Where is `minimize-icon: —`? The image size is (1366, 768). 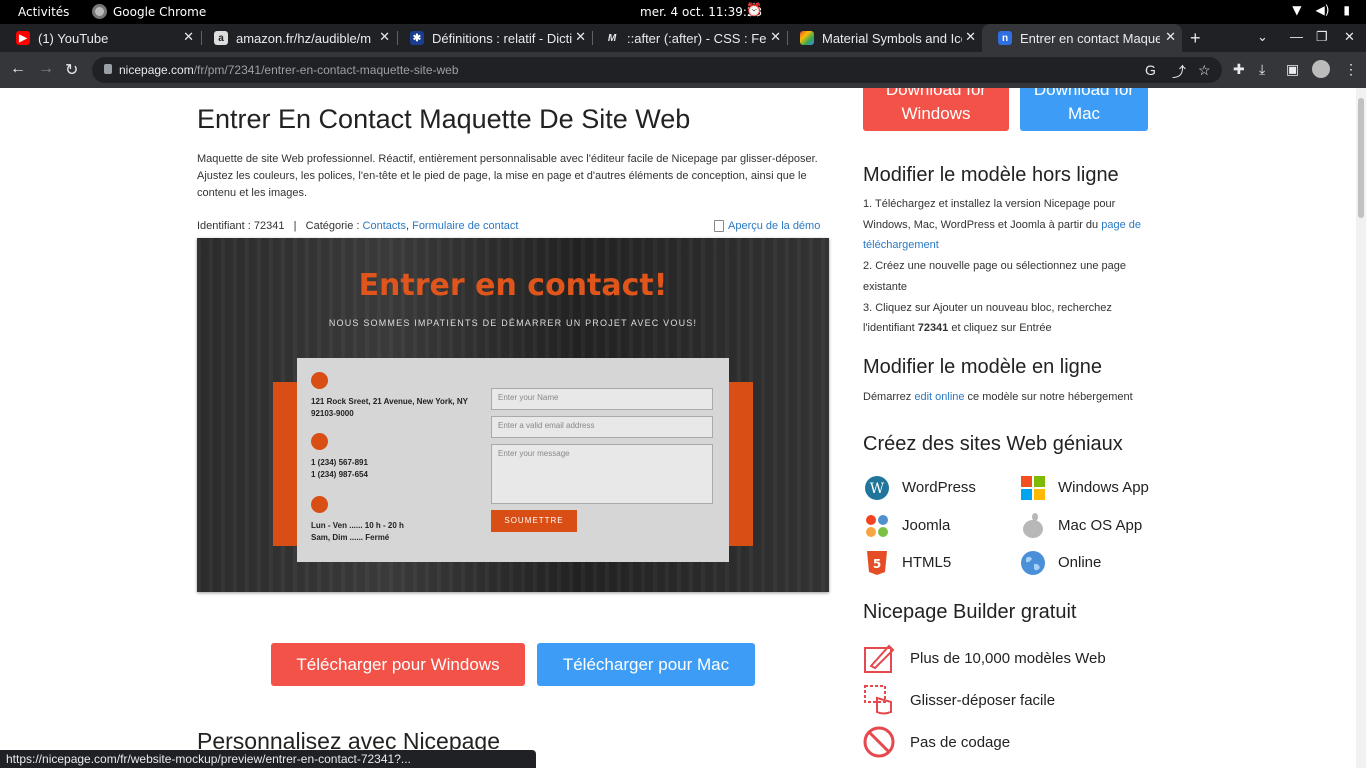
minimize-icon: — is located at coordinates (1296, 36).